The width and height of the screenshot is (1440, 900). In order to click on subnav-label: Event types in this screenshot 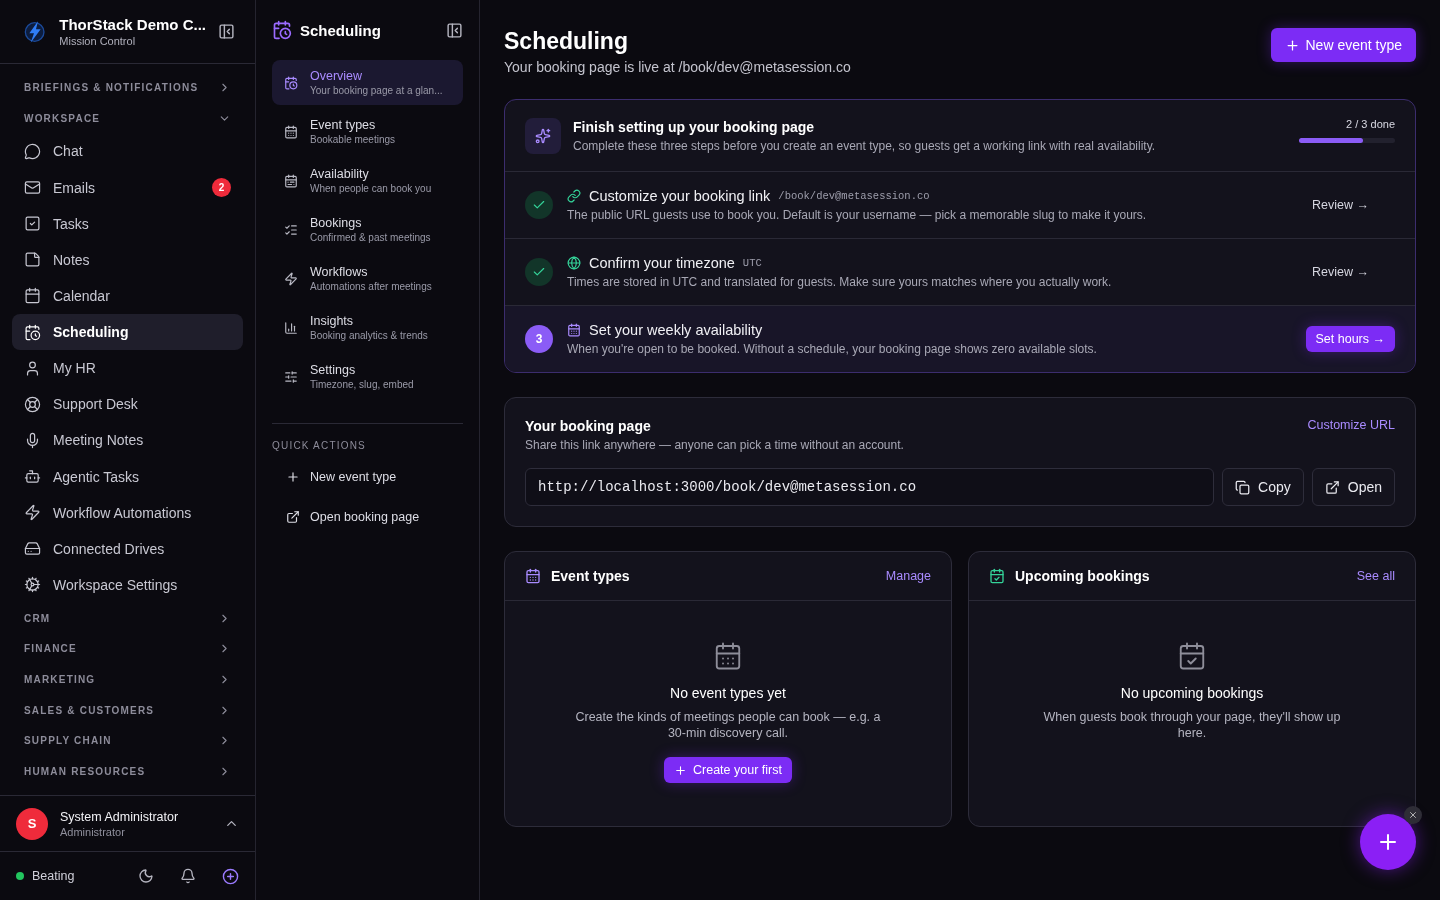, I will do `click(343, 125)`.